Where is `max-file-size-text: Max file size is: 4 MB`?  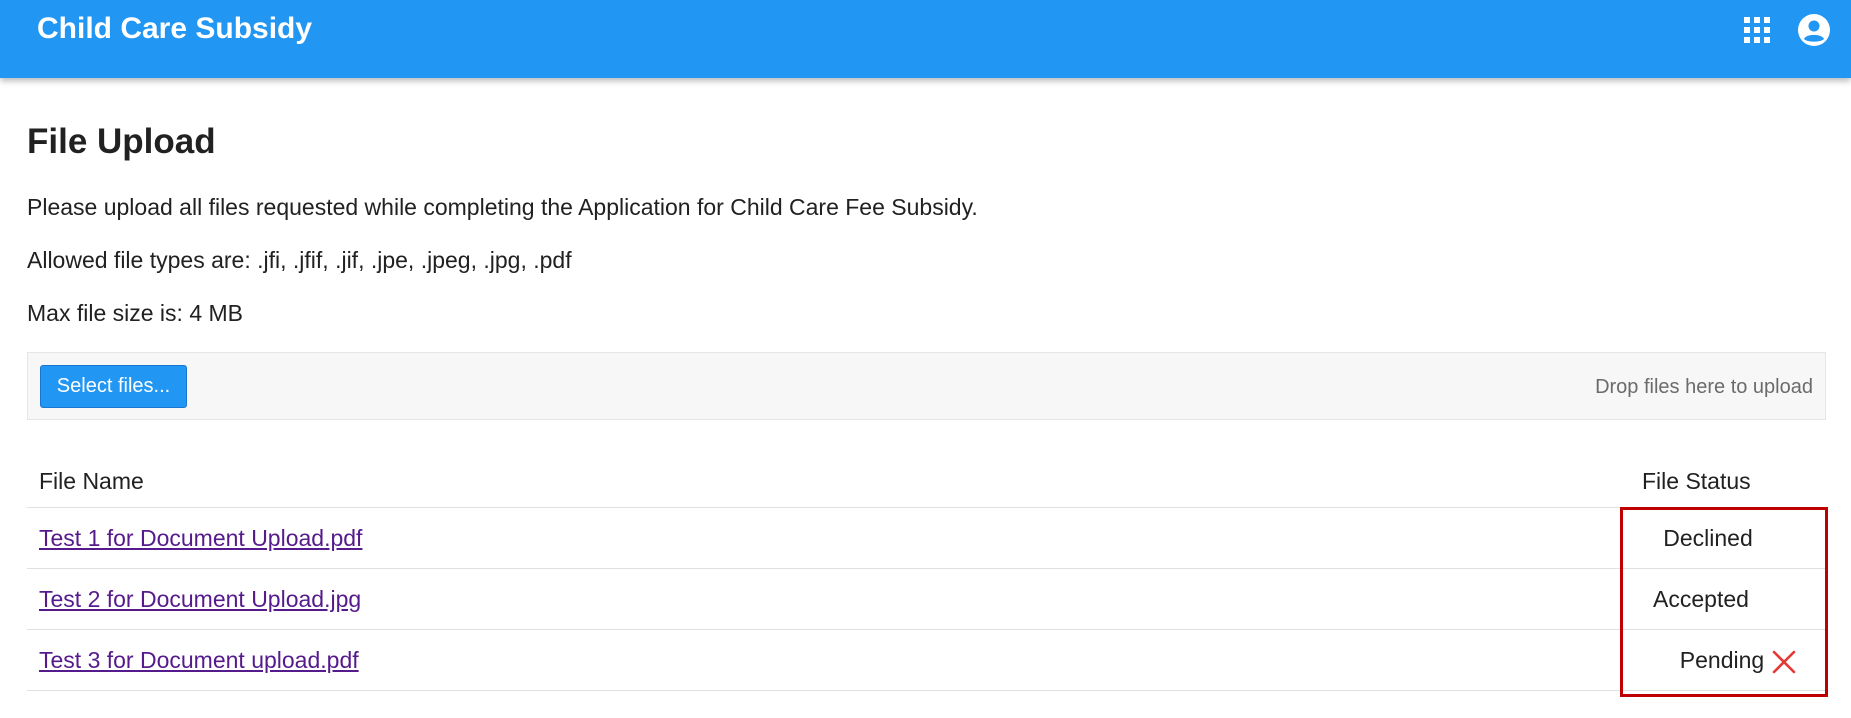
max-file-size-text: Max file size is: 4 MB is located at coordinates (135, 313).